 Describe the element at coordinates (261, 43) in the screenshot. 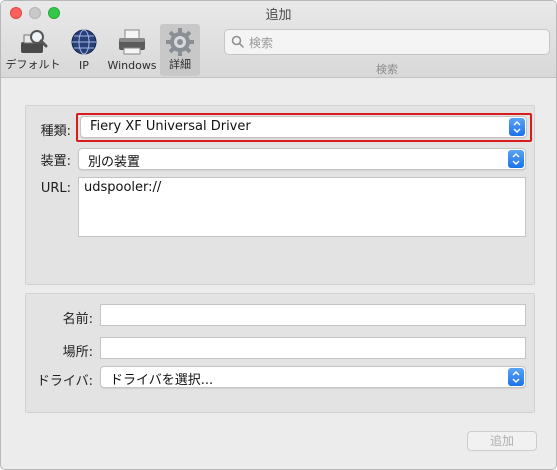

I see `search-placeholder: 検索` at that location.